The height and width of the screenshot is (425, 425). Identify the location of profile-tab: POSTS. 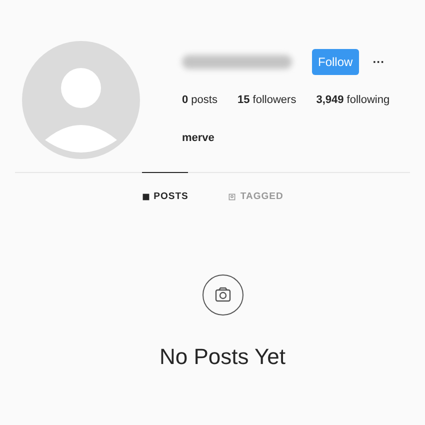
(165, 187).